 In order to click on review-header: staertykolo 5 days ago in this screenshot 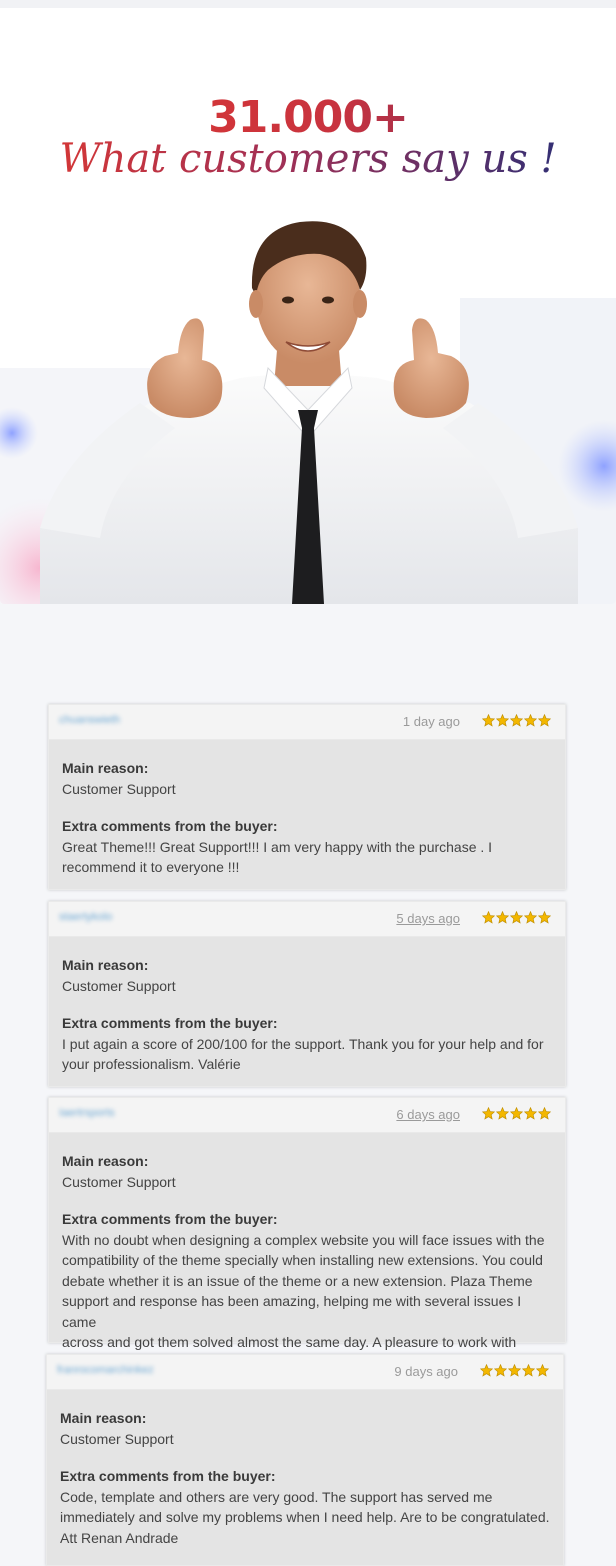, I will do `click(307, 919)`.